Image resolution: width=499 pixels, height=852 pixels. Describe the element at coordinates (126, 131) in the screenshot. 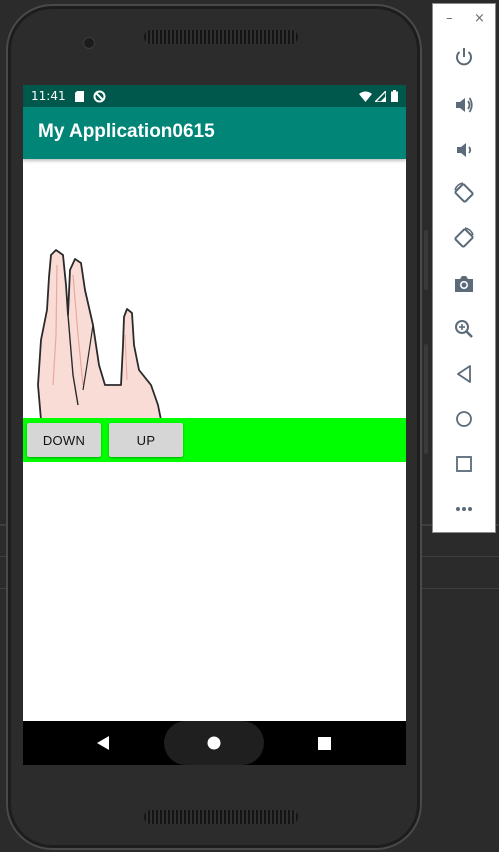

I see `app-title: My Application0615` at that location.